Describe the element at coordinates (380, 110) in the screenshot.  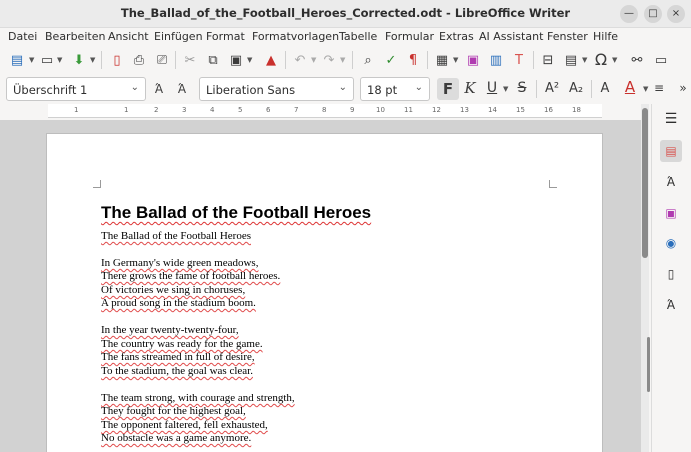
I see `ruler-tick: 10` at that location.